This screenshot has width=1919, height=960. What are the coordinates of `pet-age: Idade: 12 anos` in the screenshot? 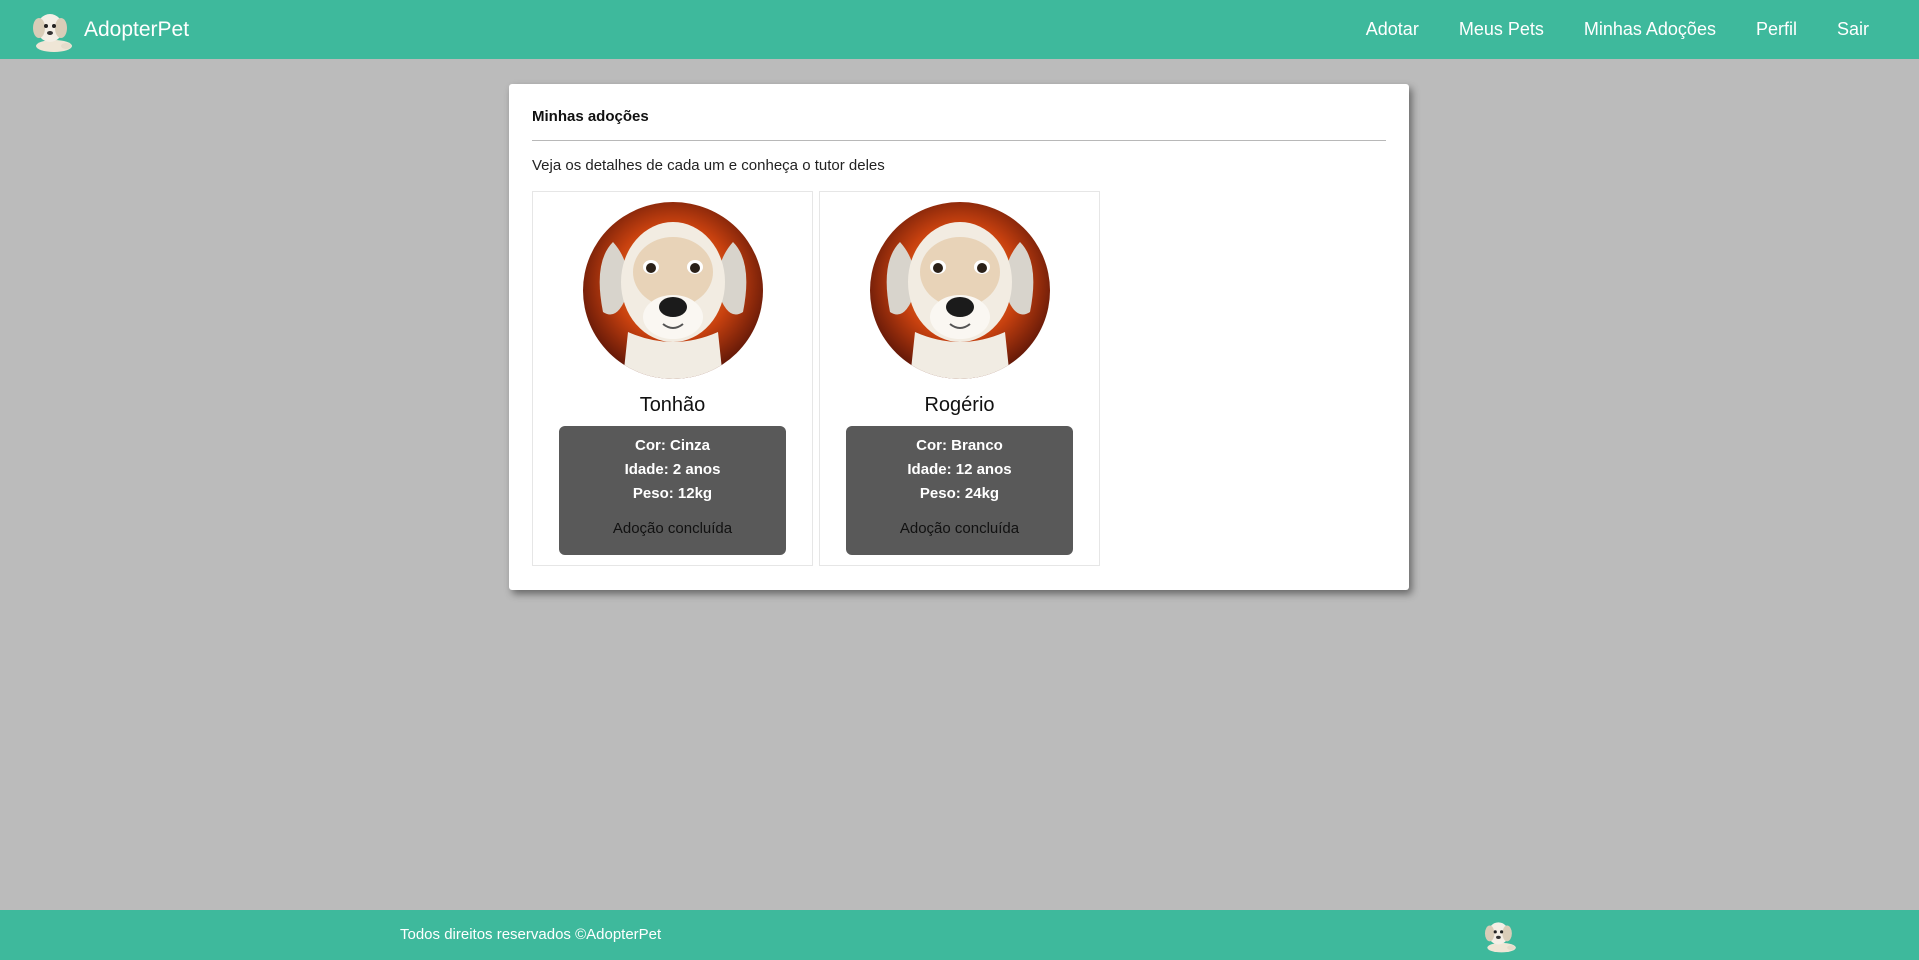 It's located at (959, 469).